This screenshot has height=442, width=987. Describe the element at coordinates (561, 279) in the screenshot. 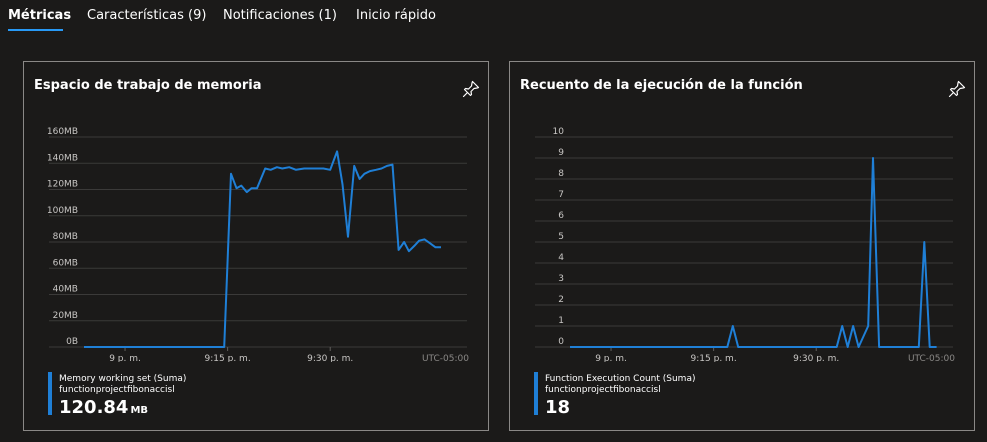

I see `y-tick-label: 3` at that location.